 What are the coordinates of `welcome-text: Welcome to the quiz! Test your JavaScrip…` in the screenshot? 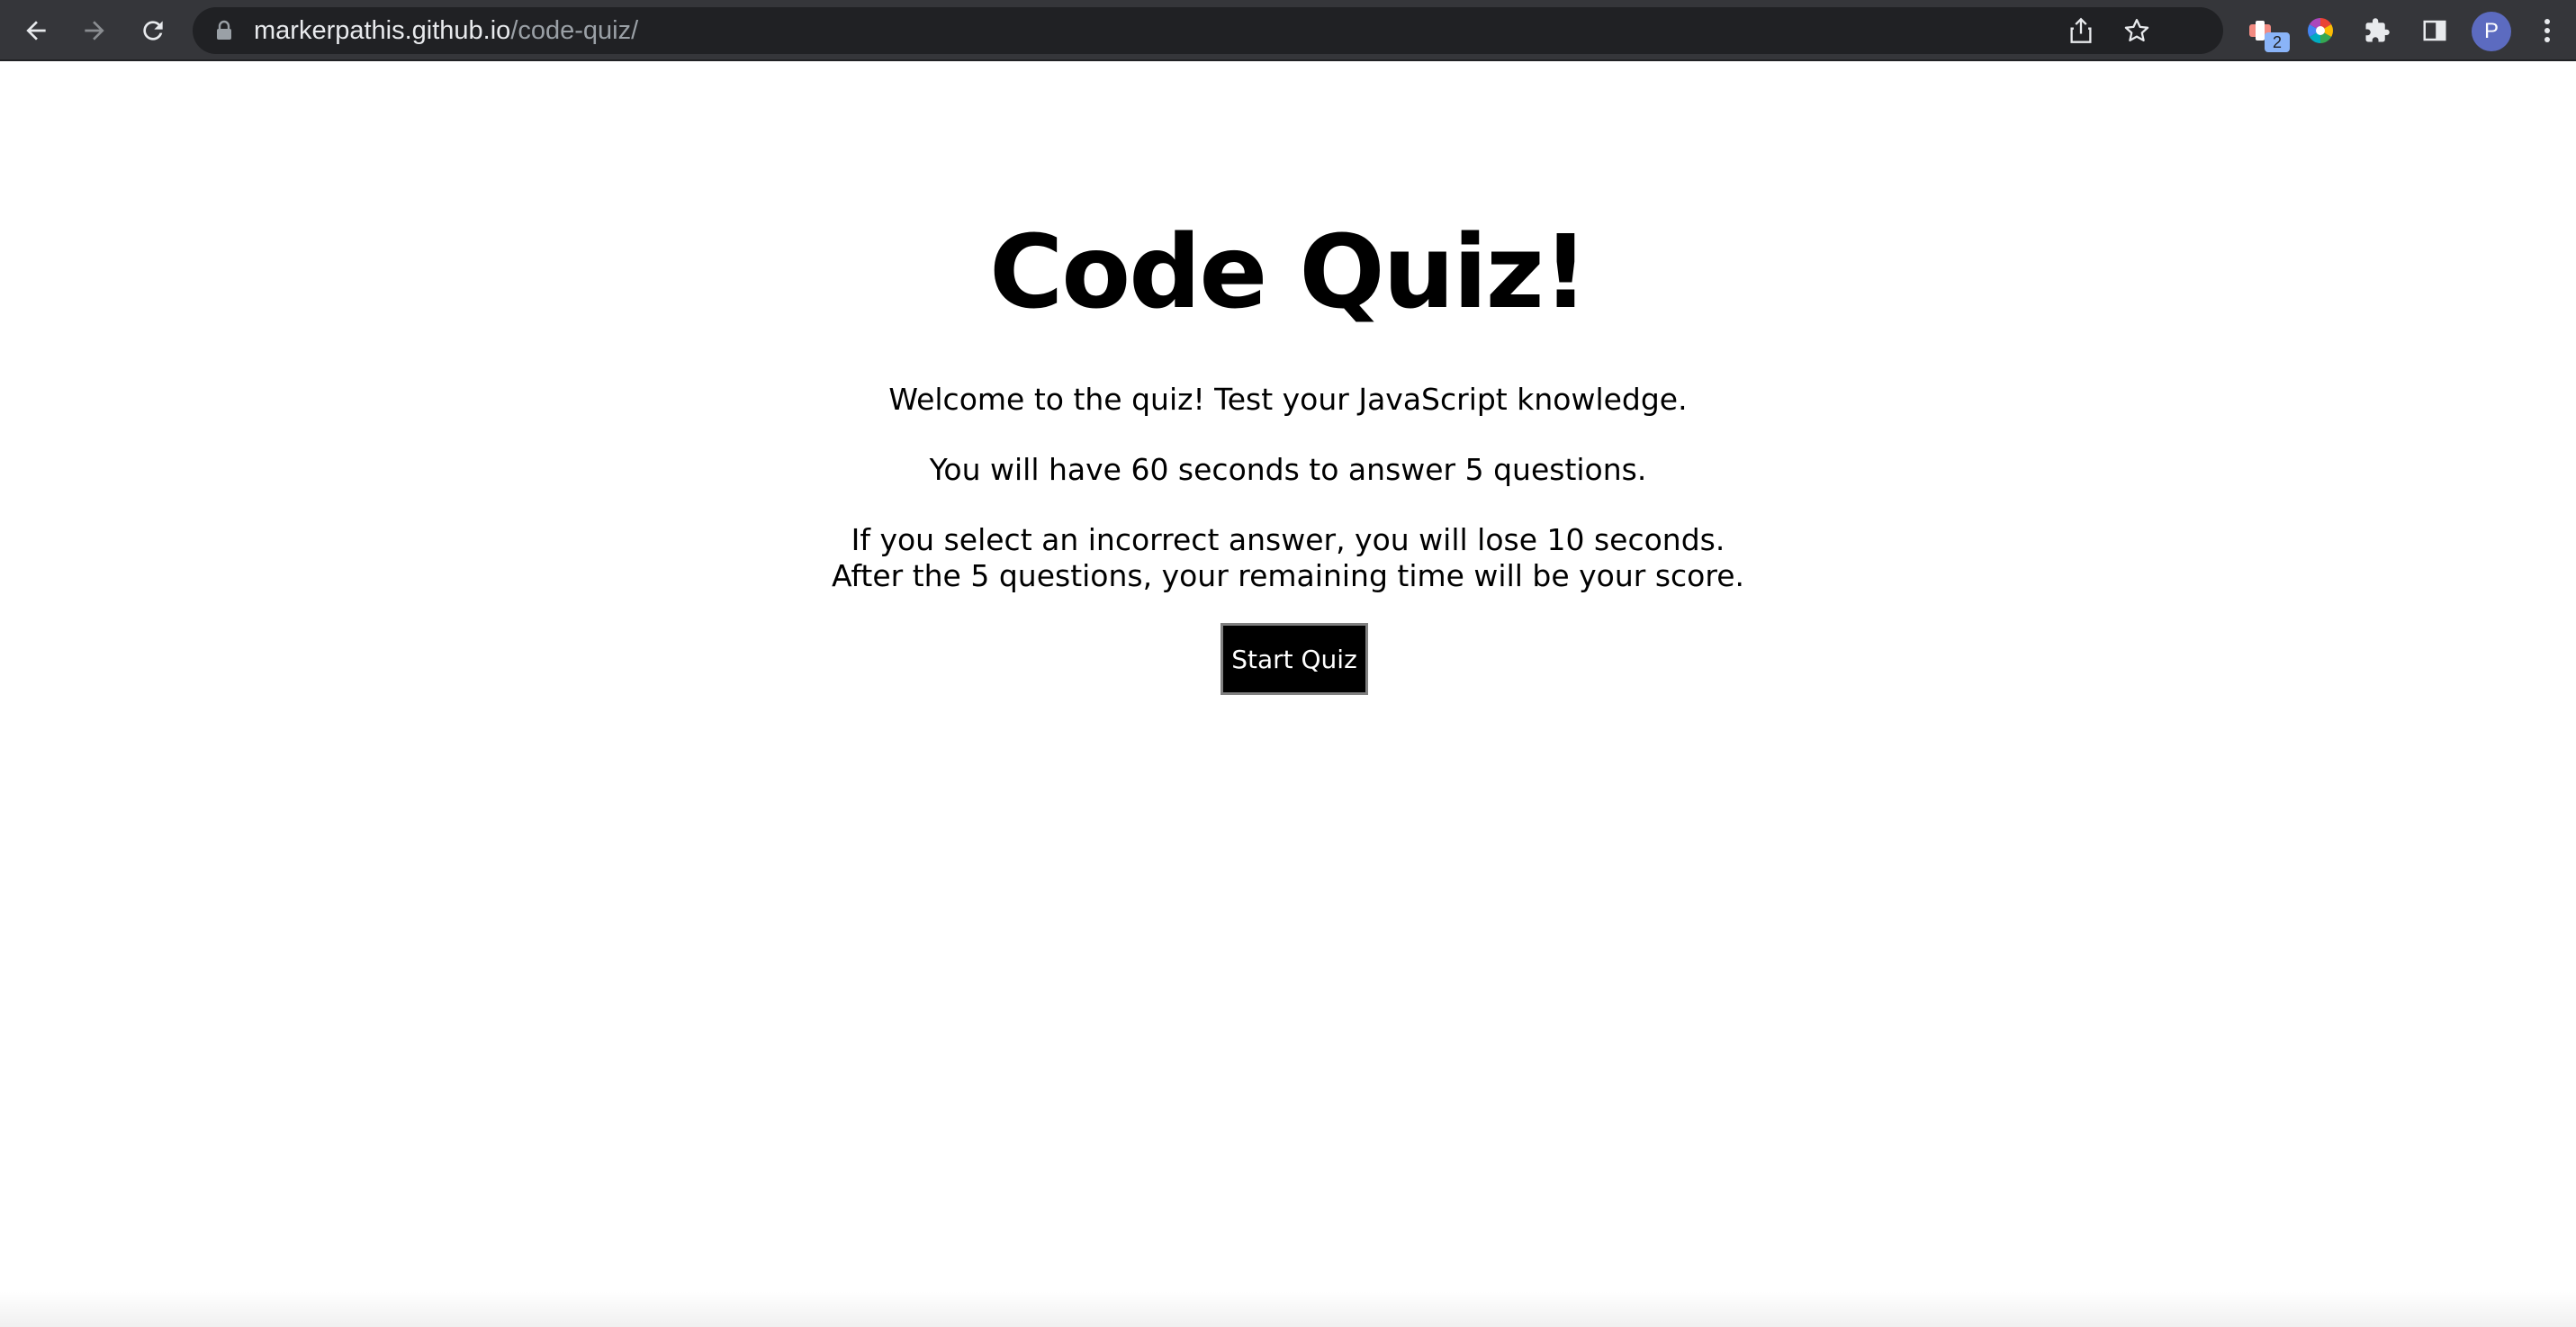 It's located at (1288, 399).